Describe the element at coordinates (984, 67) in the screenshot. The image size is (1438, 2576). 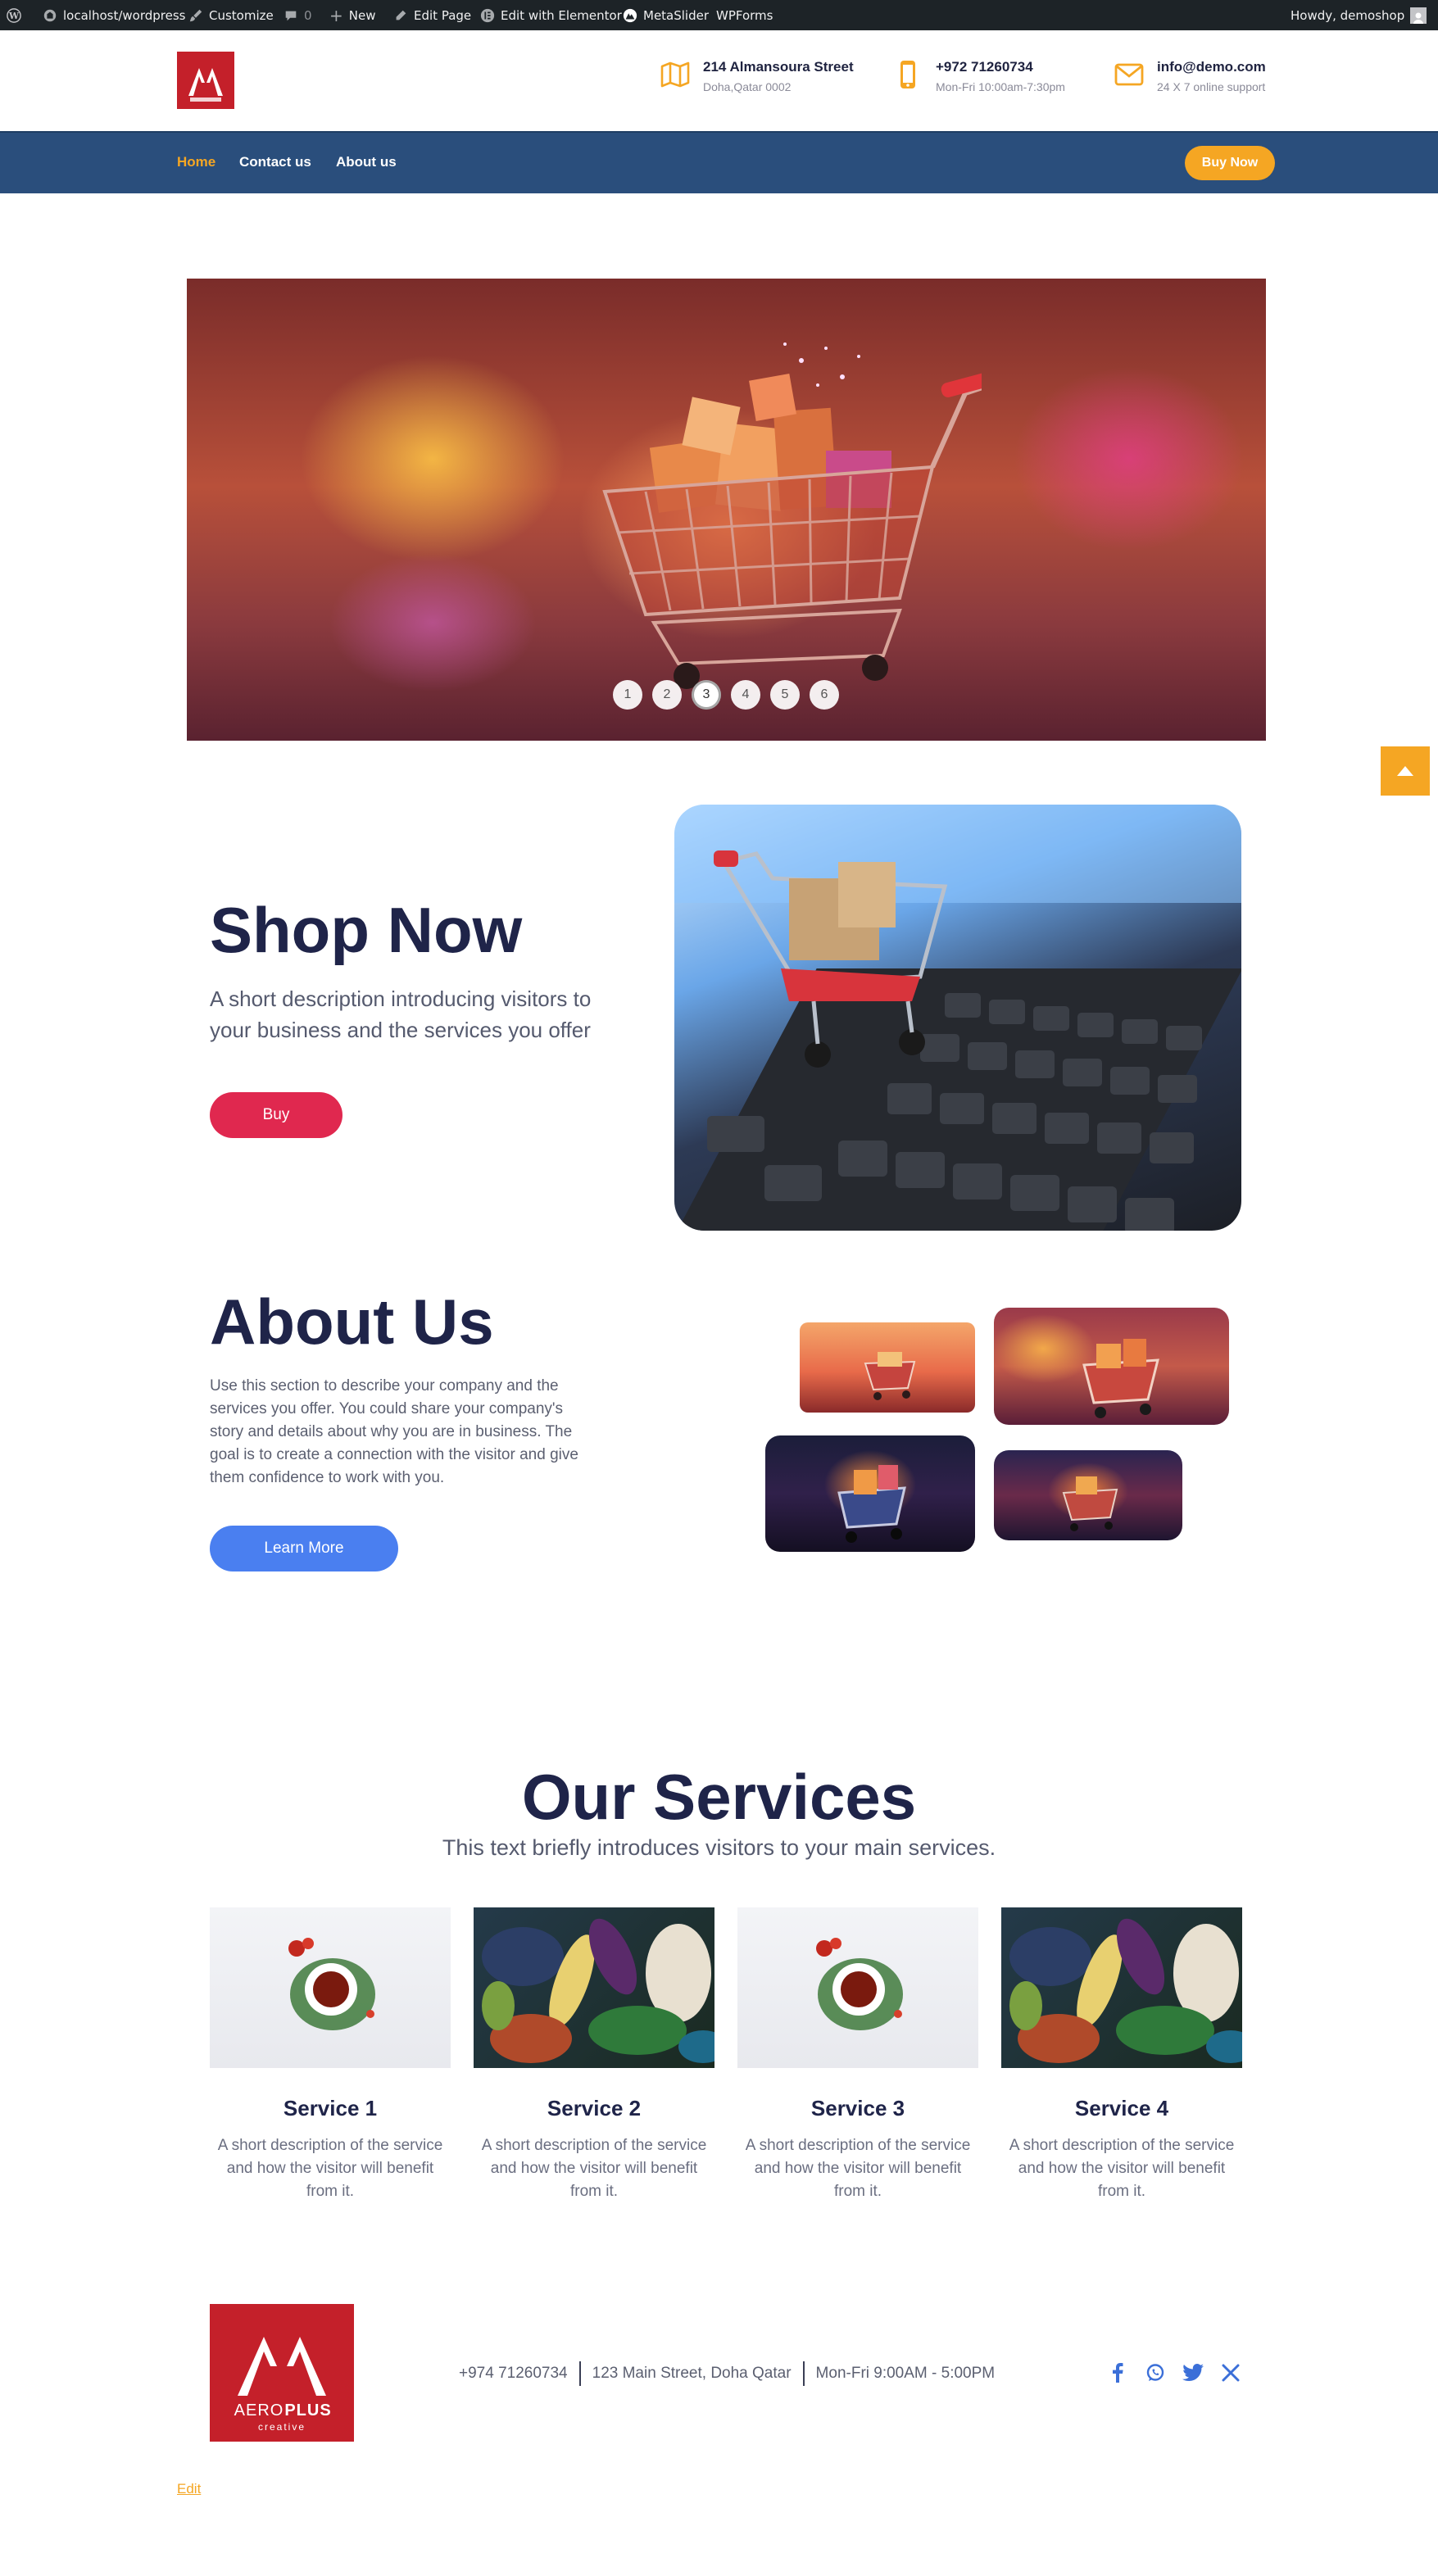
I see `phone-title: +972 71260734` at that location.